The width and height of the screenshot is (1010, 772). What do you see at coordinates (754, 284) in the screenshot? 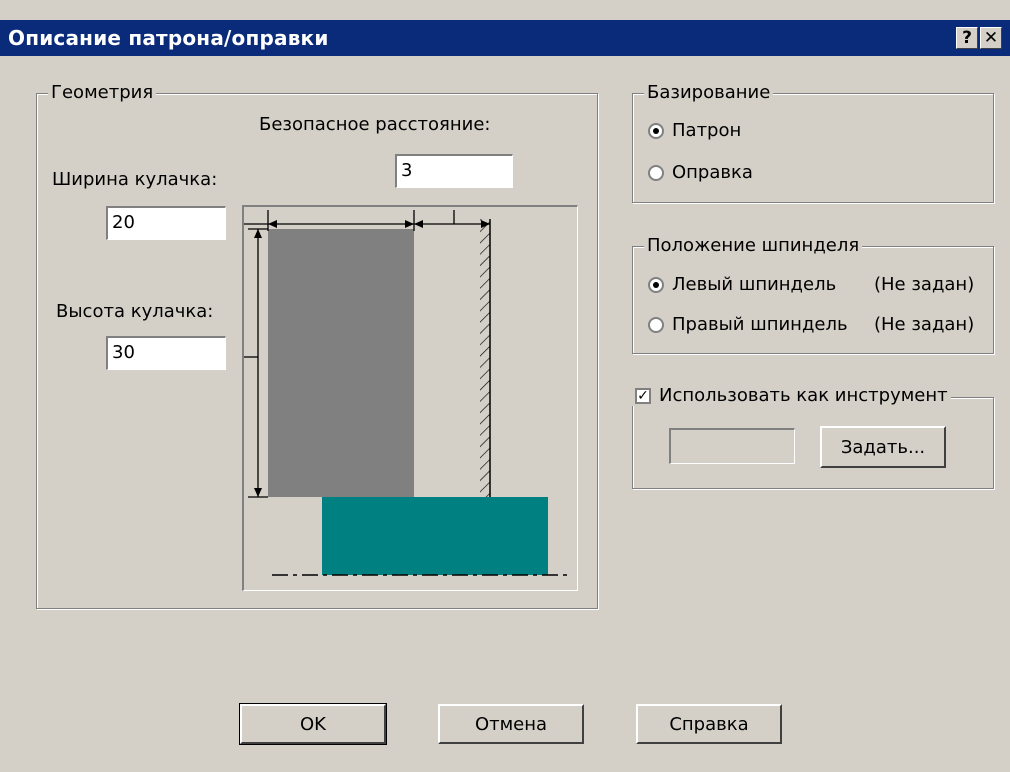
I see `radio-left-spindle-label: Левый шпиндель` at bounding box center [754, 284].